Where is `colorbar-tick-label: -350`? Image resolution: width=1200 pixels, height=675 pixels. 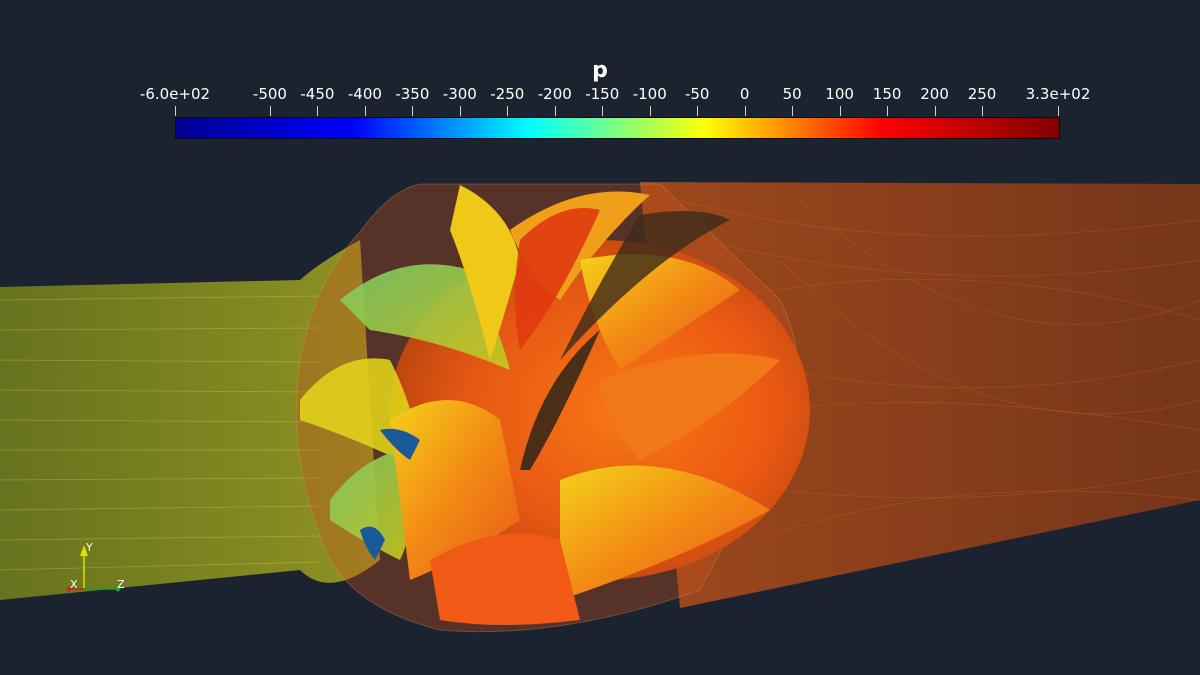 colorbar-tick-label: -350 is located at coordinates (412, 94).